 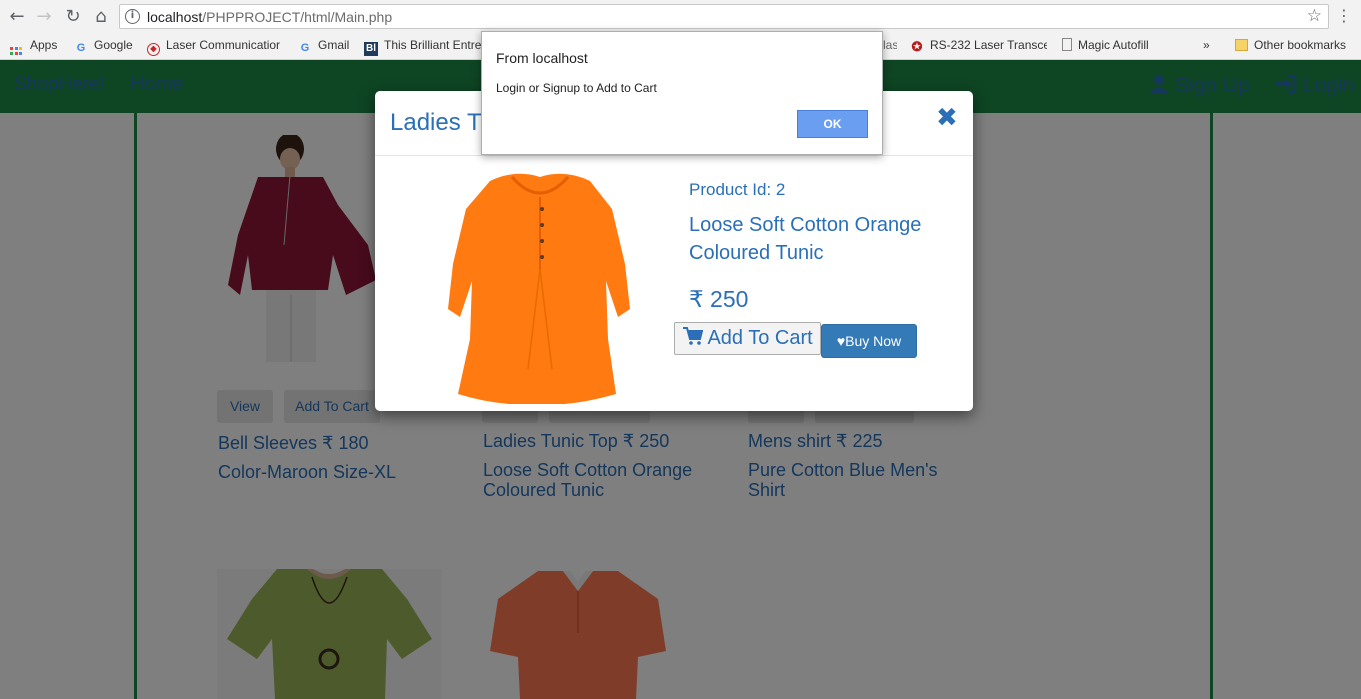 What do you see at coordinates (540, 287) in the screenshot?
I see `modal-product-image` at bounding box center [540, 287].